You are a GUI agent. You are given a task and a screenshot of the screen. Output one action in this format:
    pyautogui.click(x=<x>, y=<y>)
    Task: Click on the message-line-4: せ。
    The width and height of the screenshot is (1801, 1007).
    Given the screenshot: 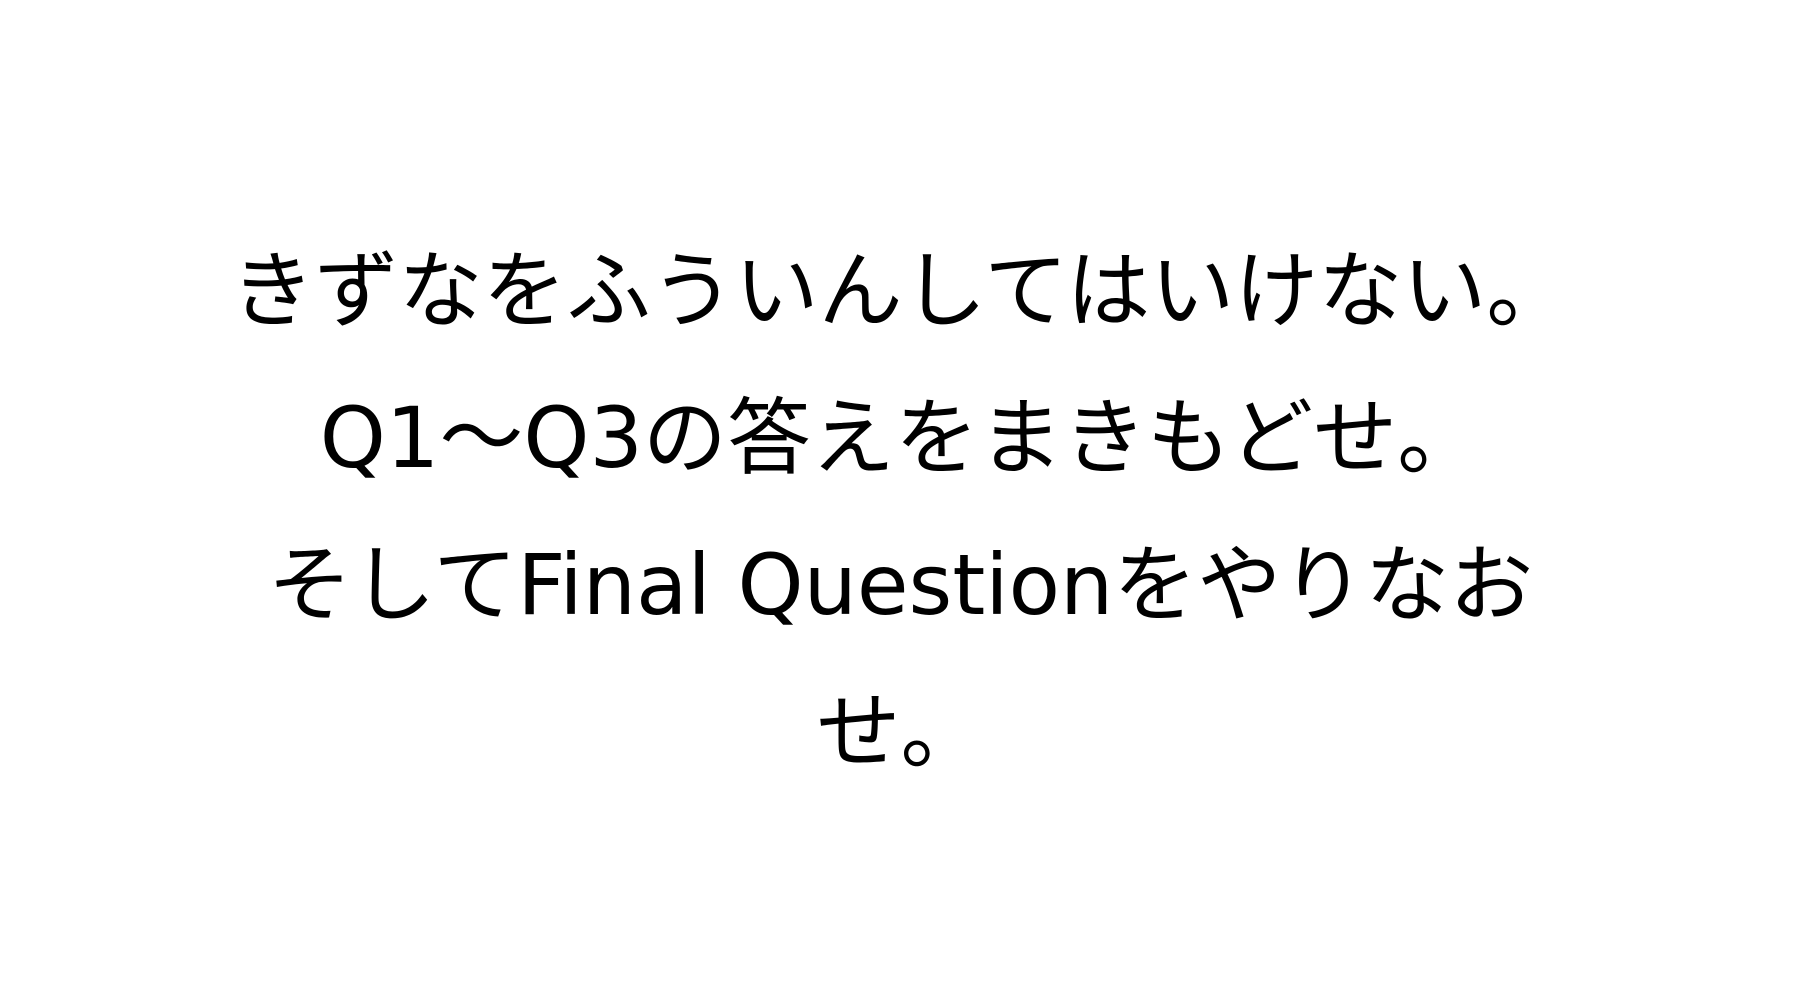 What is the action you would take?
    pyautogui.click(x=900, y=732)
    